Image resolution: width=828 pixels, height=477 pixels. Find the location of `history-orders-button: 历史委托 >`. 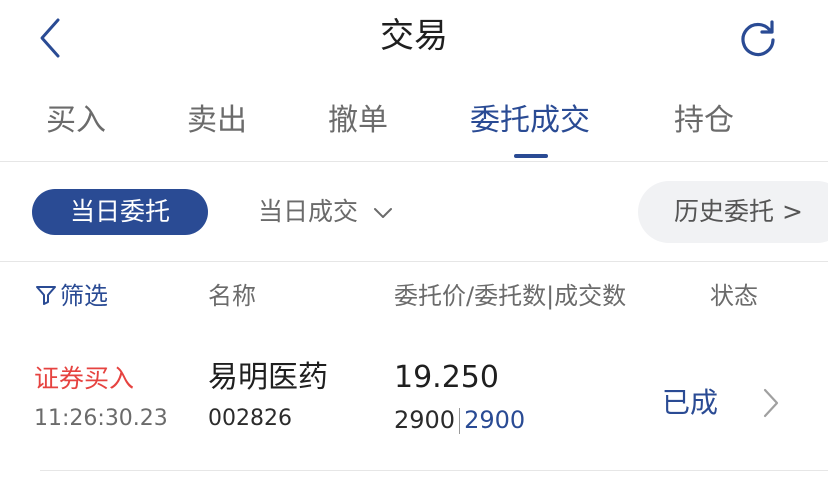

history-orders-button: 历史委托 > is located at coordinates (733, 212).